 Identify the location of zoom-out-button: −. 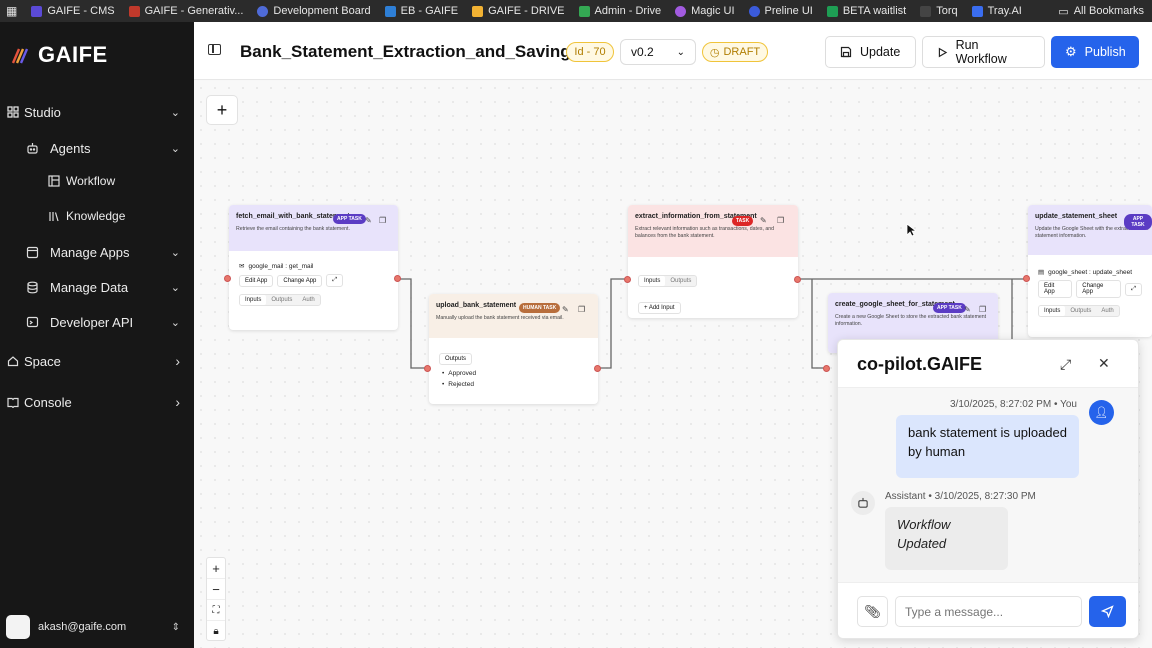
(216, 589).